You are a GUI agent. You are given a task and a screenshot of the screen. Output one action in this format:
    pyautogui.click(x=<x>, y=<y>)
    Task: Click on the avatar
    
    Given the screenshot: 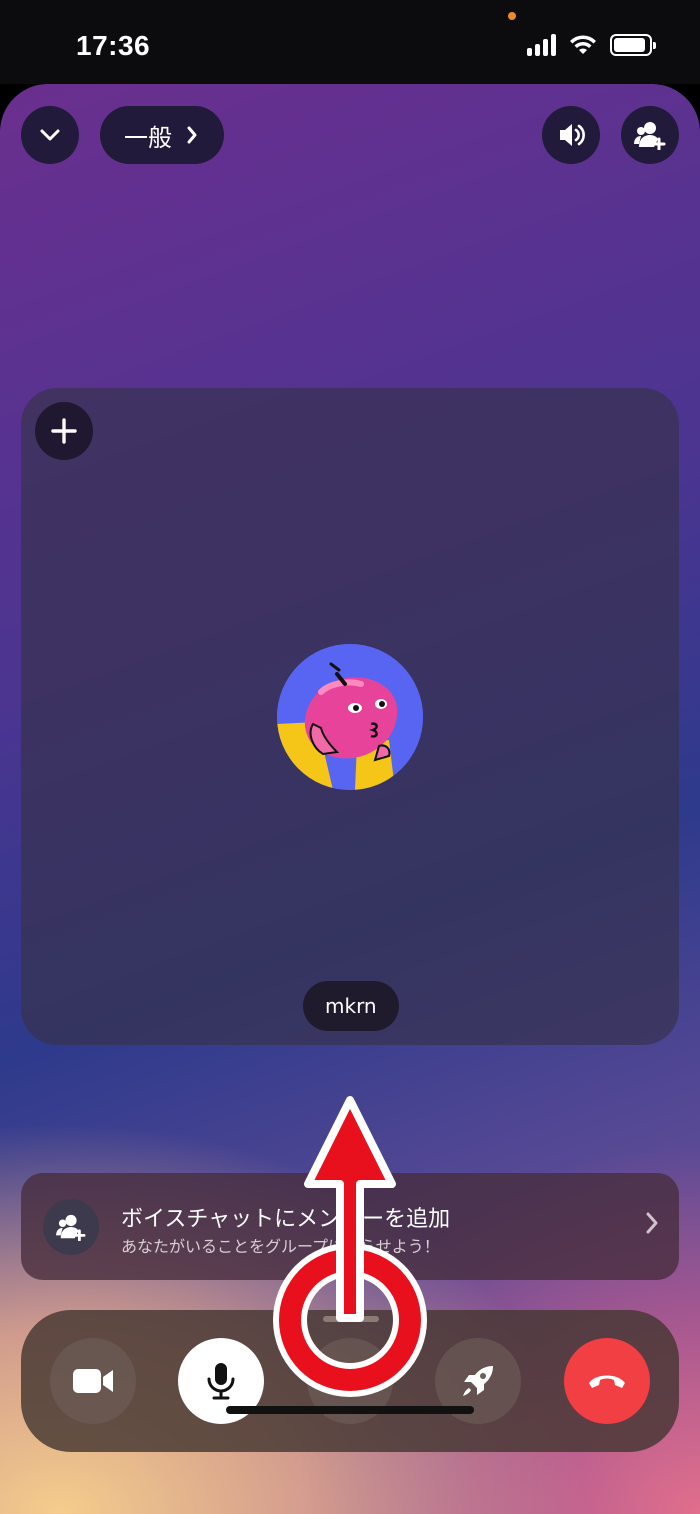 What is the action you would take?
    pyautogui.click(x=350, y=717)
    